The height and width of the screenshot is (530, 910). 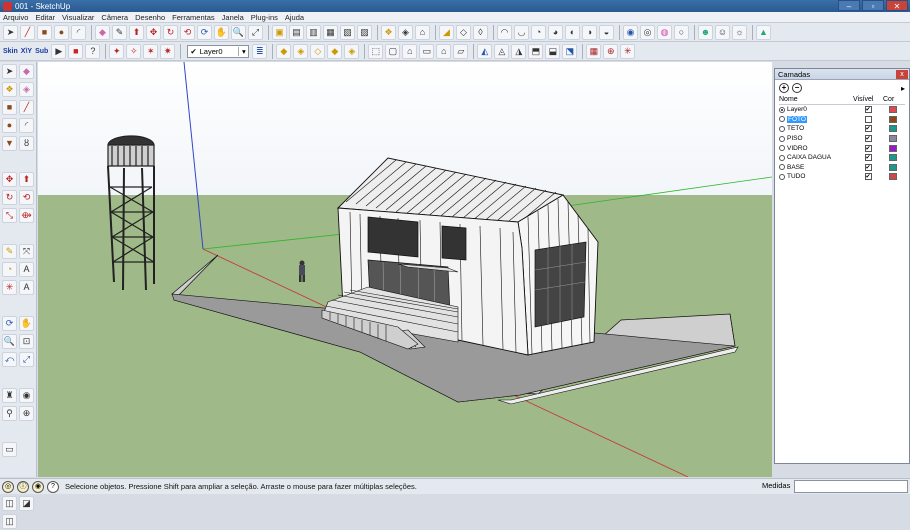 I want to click on skin-label: Skin, so click(x=10, y=51).